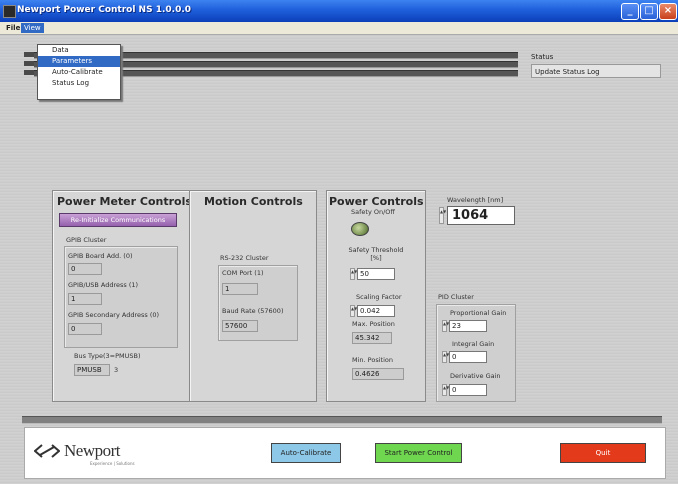 This screenshot has width=678, height=484. I want to click on threshold-label: Safety Threshold [%], so click(376, 254).